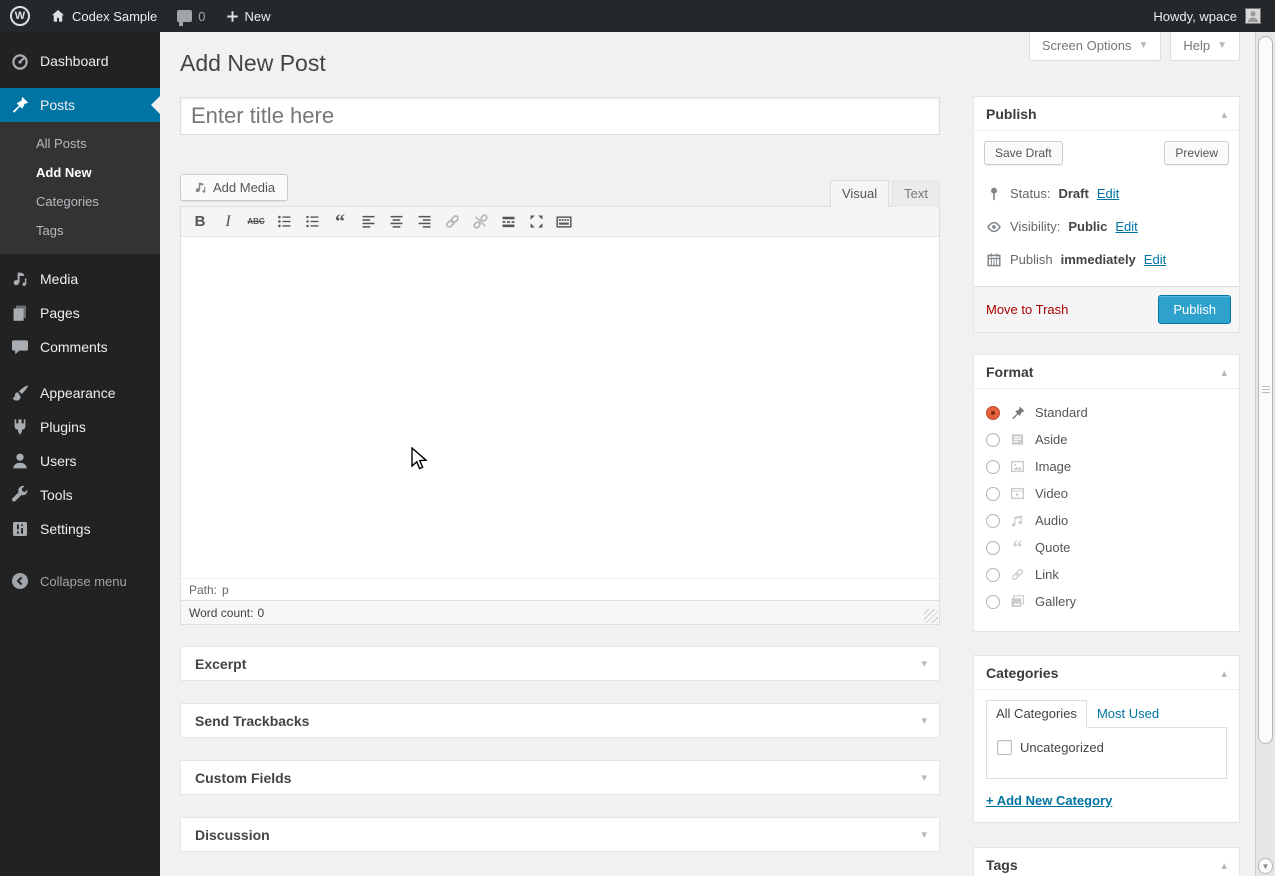  Describe the element at coordinates (80, 201) in the screenshot. I see `sidebar-item-categories: Categories` at that location.